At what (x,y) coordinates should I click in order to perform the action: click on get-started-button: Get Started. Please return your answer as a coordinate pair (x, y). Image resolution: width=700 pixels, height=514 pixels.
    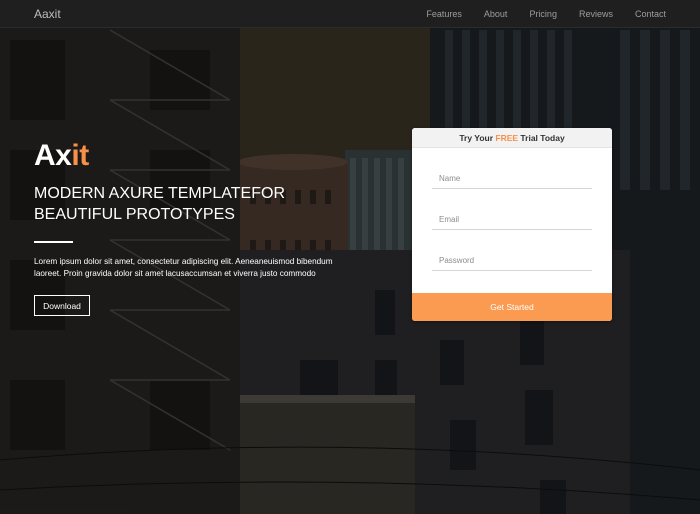
    Looking at the image, I should click on (512, 307).